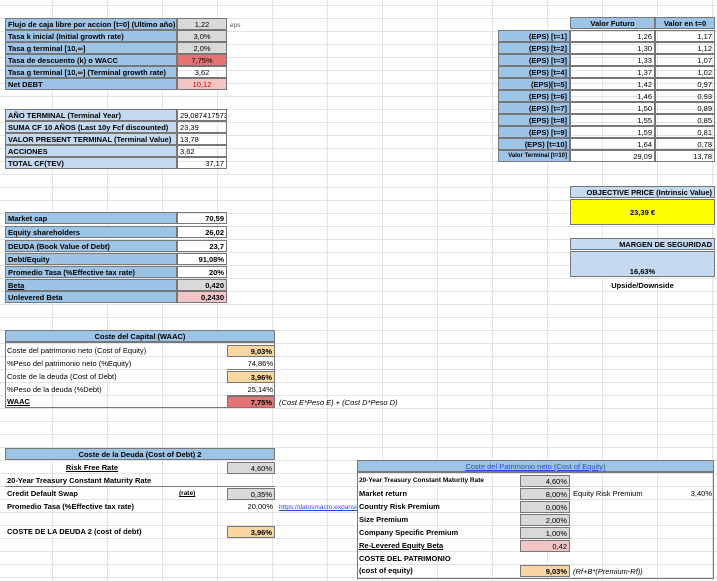 The image size is (717, 581). What do you see at coordinates (534, 108) in the screenshot?
I see `eps-row-label: (EPS) [t=7]` at bounding box center [534, 108].